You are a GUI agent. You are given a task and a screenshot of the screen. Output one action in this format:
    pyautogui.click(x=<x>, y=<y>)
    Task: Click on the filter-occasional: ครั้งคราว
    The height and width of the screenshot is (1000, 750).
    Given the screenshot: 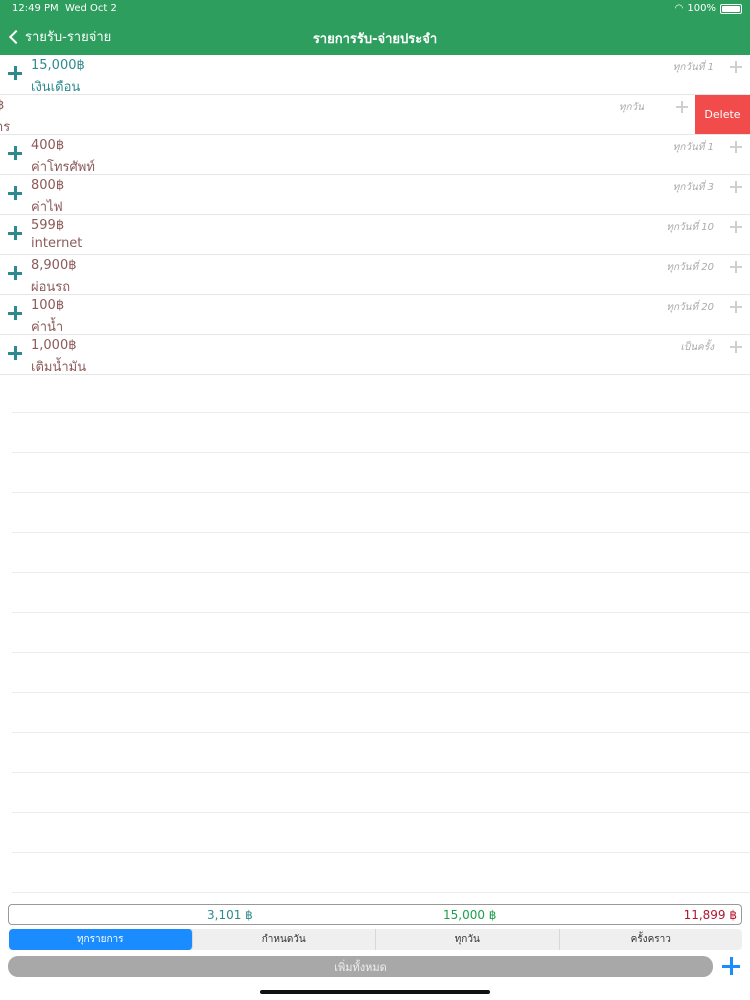 What is the action you would take?
    pyautogui.click(x=651, y=939)
    